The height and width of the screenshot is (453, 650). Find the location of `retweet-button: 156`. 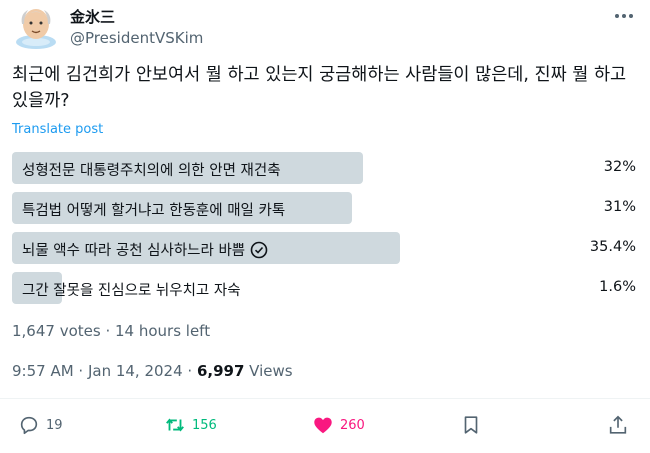

retweet-button: 156 is located at coordinates (190, 425).